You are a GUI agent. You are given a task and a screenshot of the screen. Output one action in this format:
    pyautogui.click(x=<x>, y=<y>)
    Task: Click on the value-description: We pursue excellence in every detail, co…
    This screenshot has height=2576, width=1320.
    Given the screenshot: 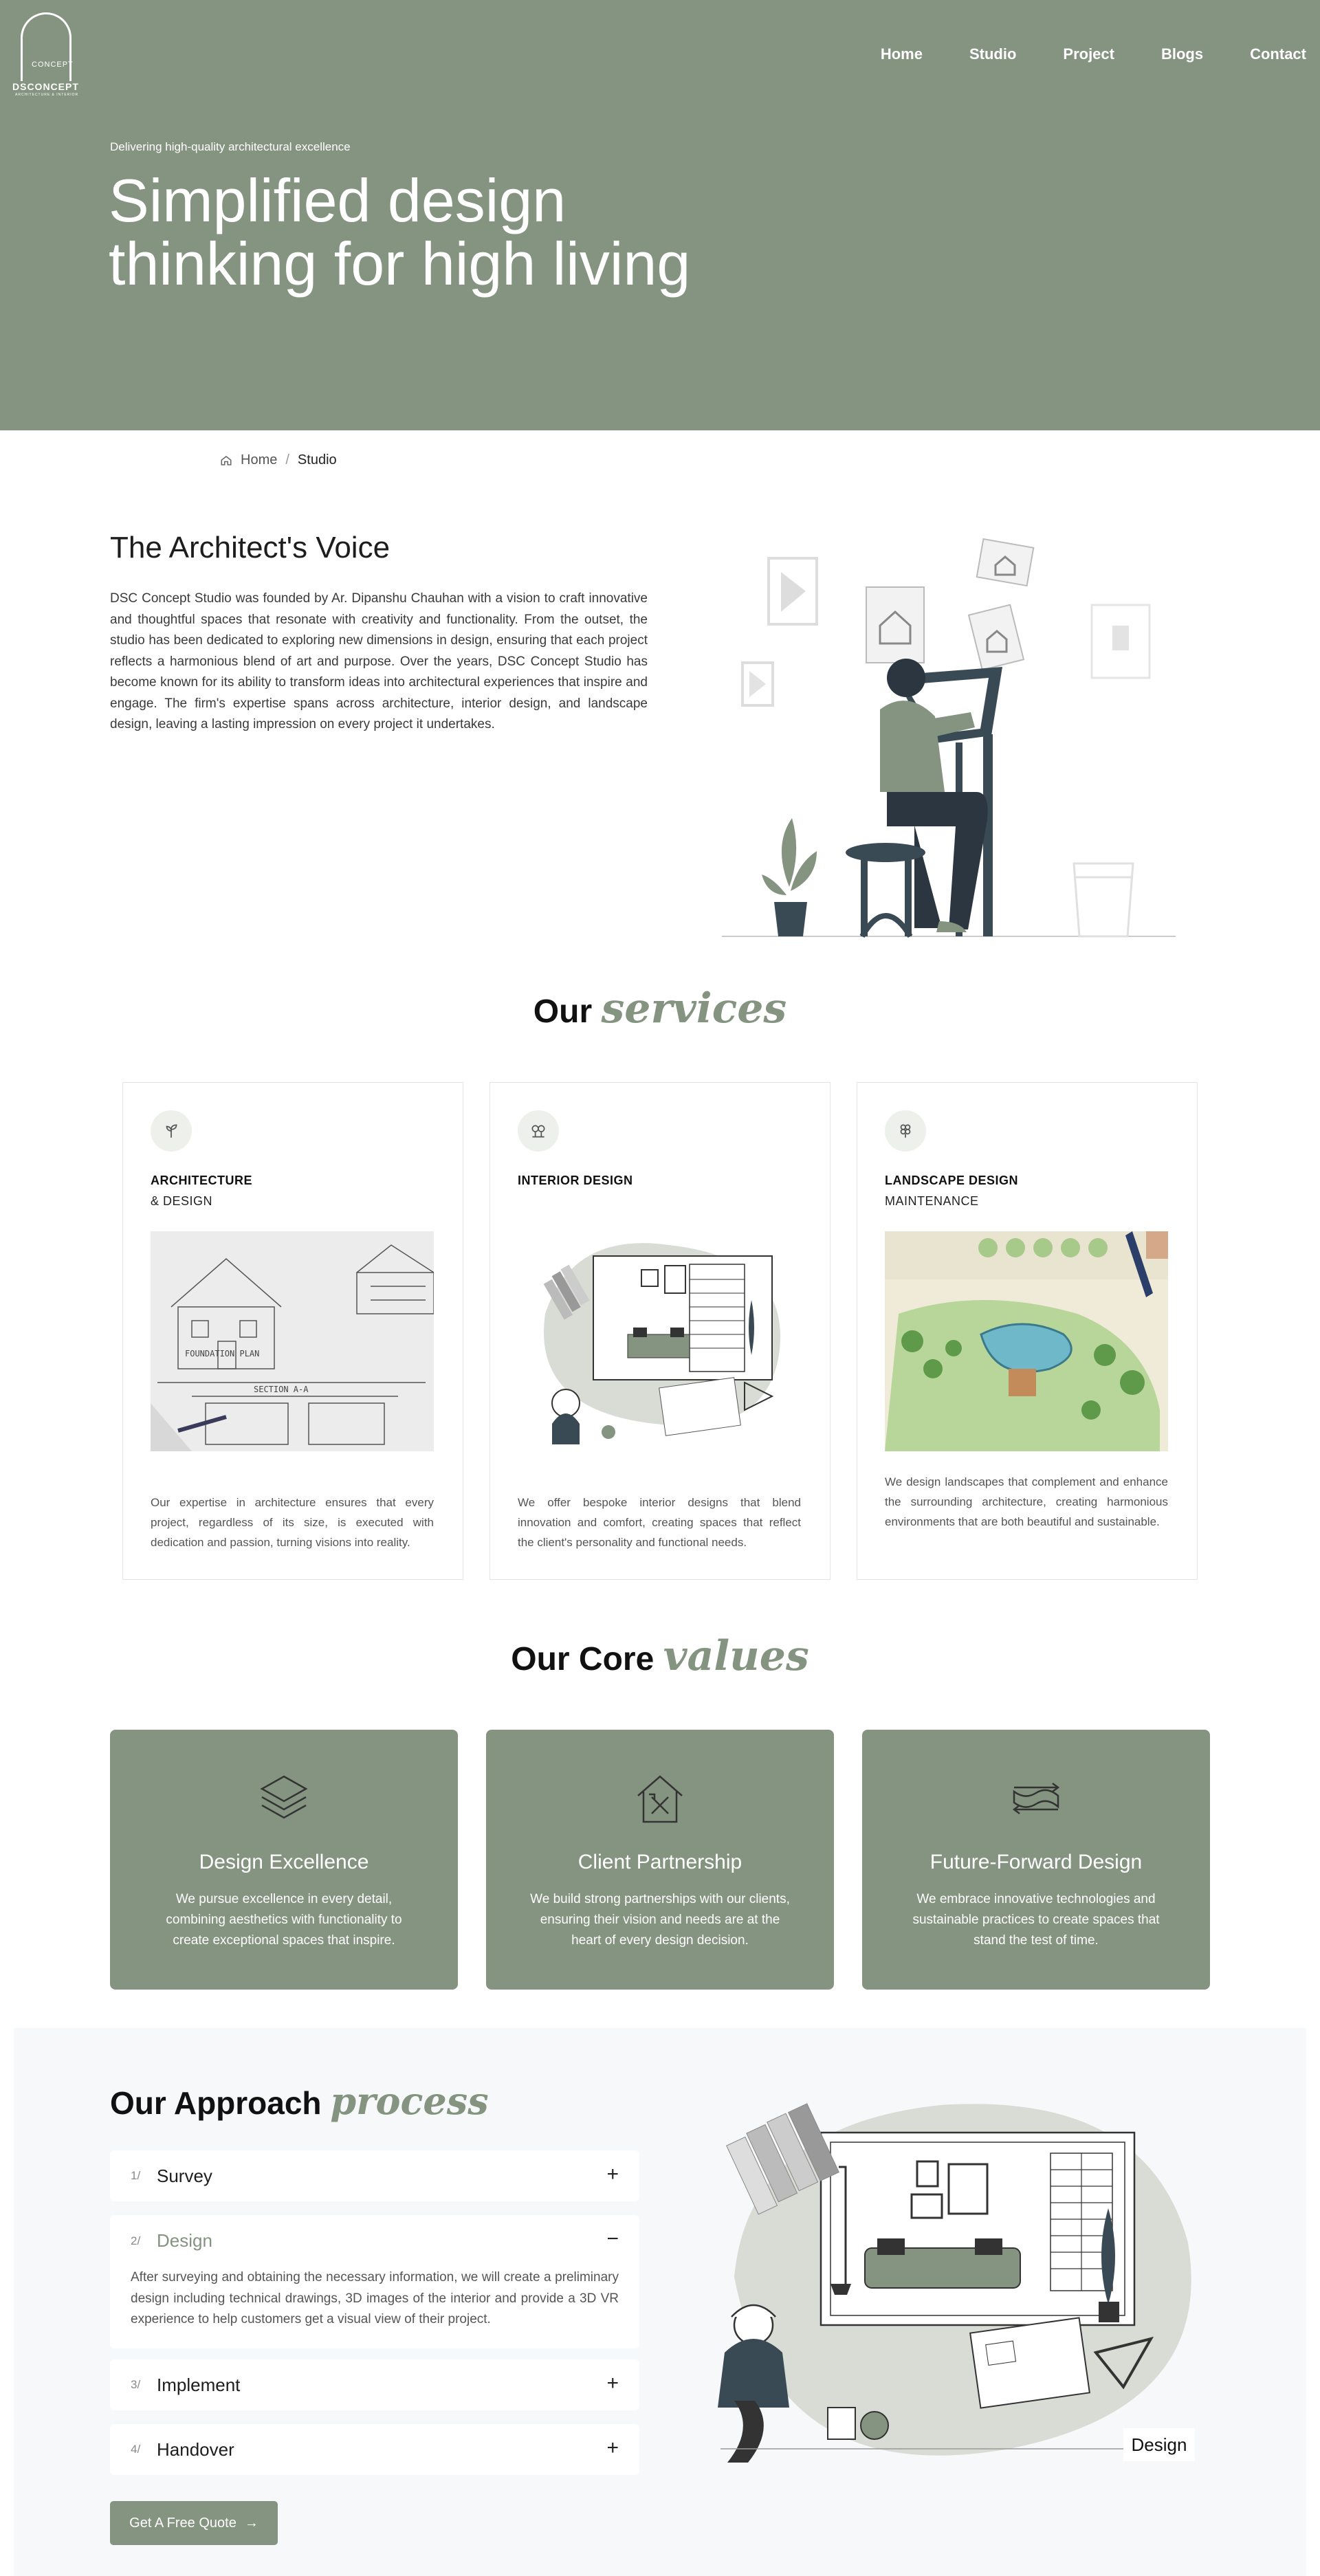 What is the action you would take?
    pyautogui.click(x=284, y=1920)
    